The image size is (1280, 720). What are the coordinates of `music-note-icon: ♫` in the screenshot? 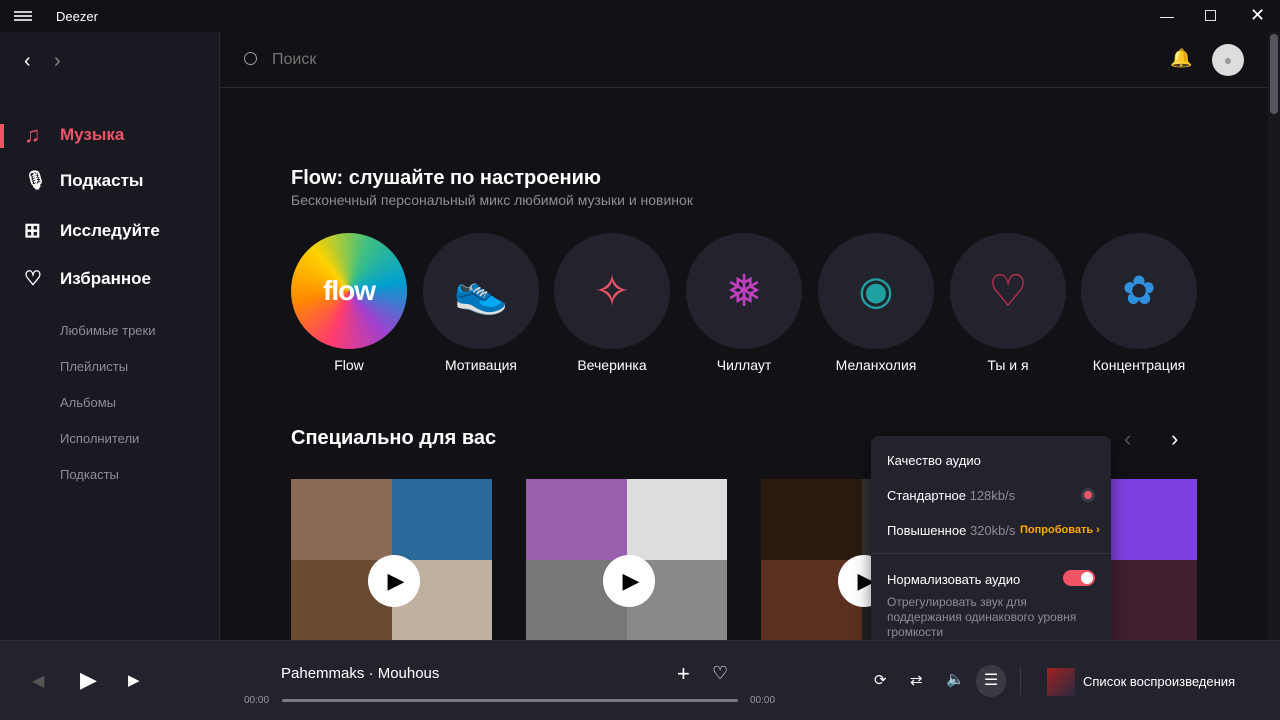 It's located at (32, 134).